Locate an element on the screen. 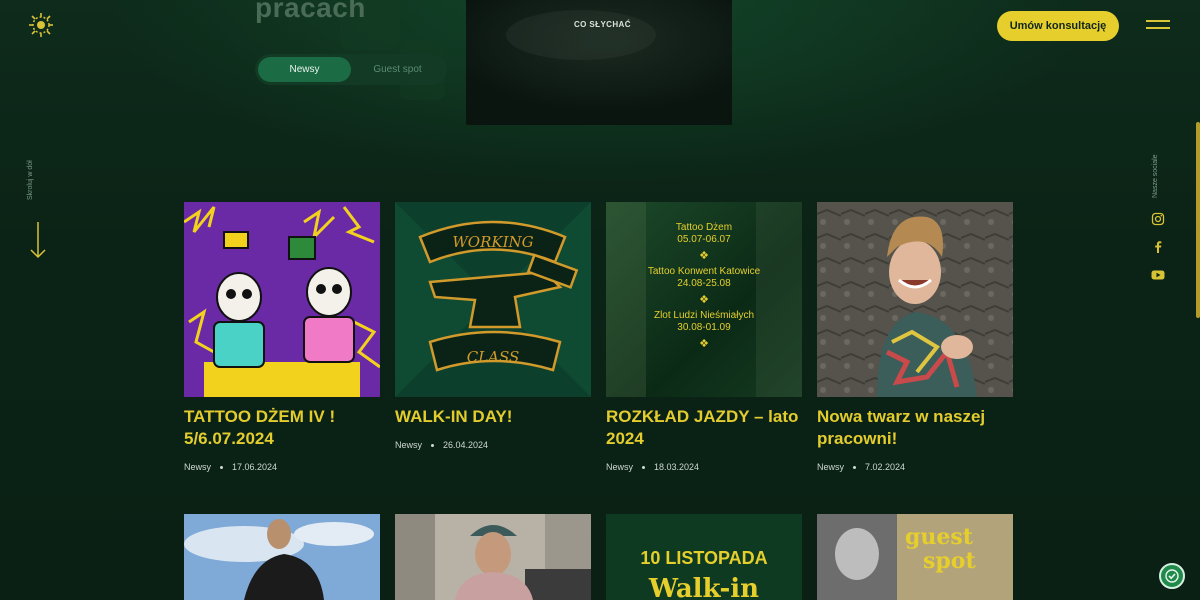  guest-spot-art: guest spot is located at coordinates (940, 549).